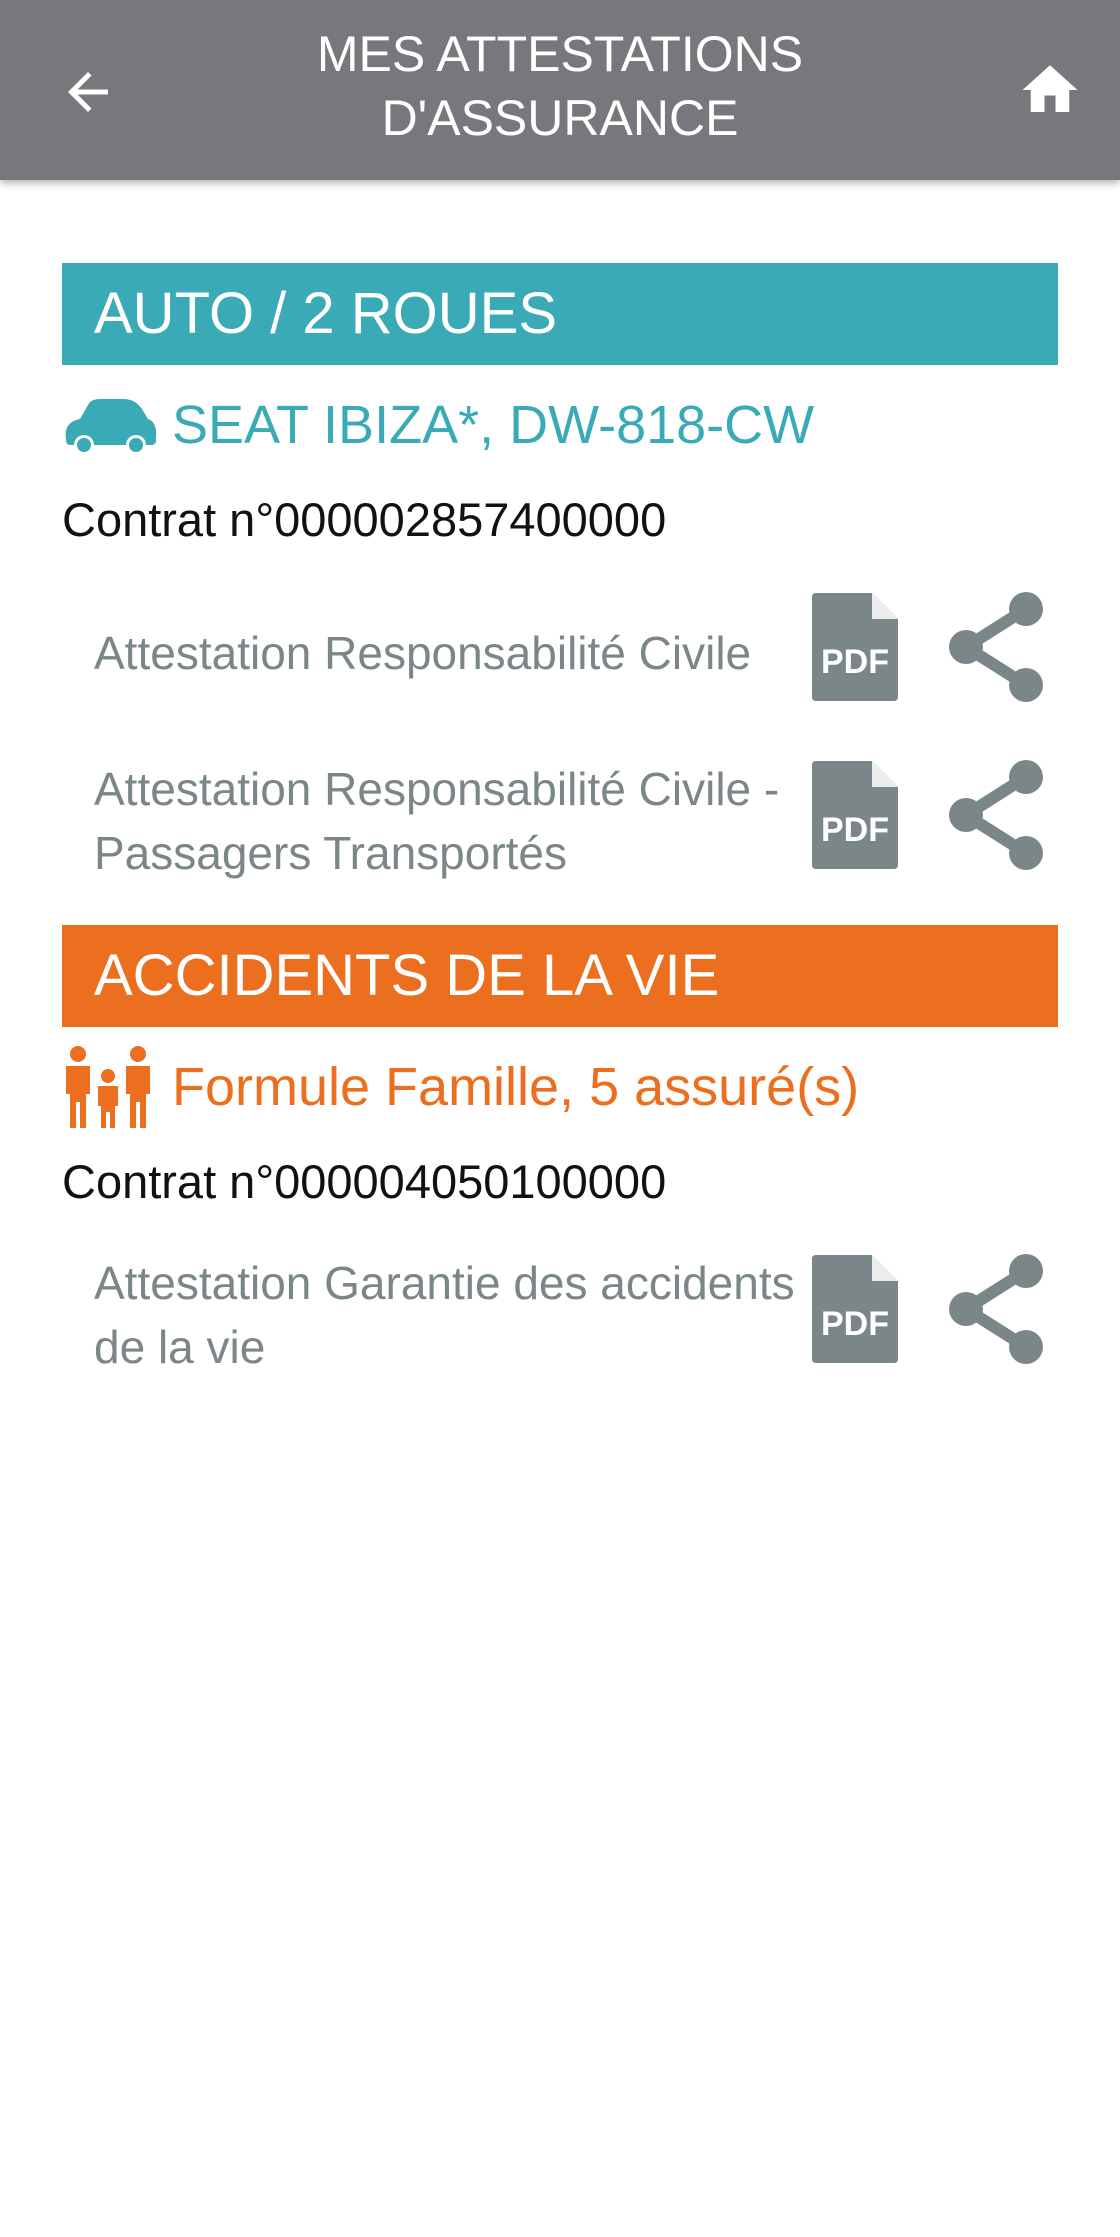 Image resolution: width=1120 pixels, height=2237 pixels. I want to click on vehicle-title: SEAT IBIZA*, DW-818-CW, so click(560, 425).